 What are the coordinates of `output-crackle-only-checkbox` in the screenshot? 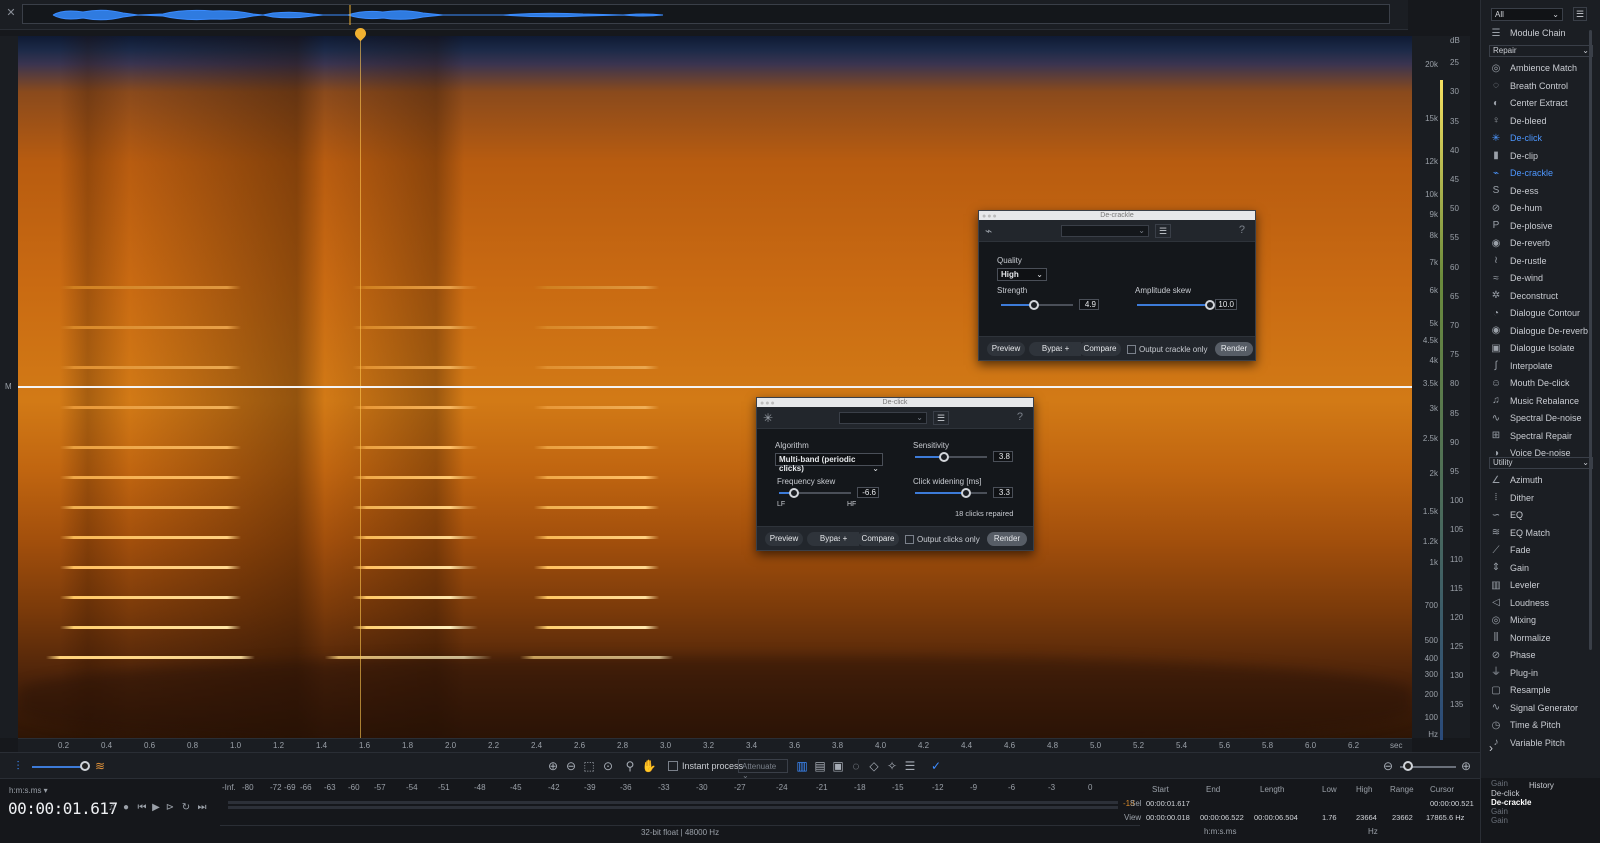 It's located at (1131, 349).